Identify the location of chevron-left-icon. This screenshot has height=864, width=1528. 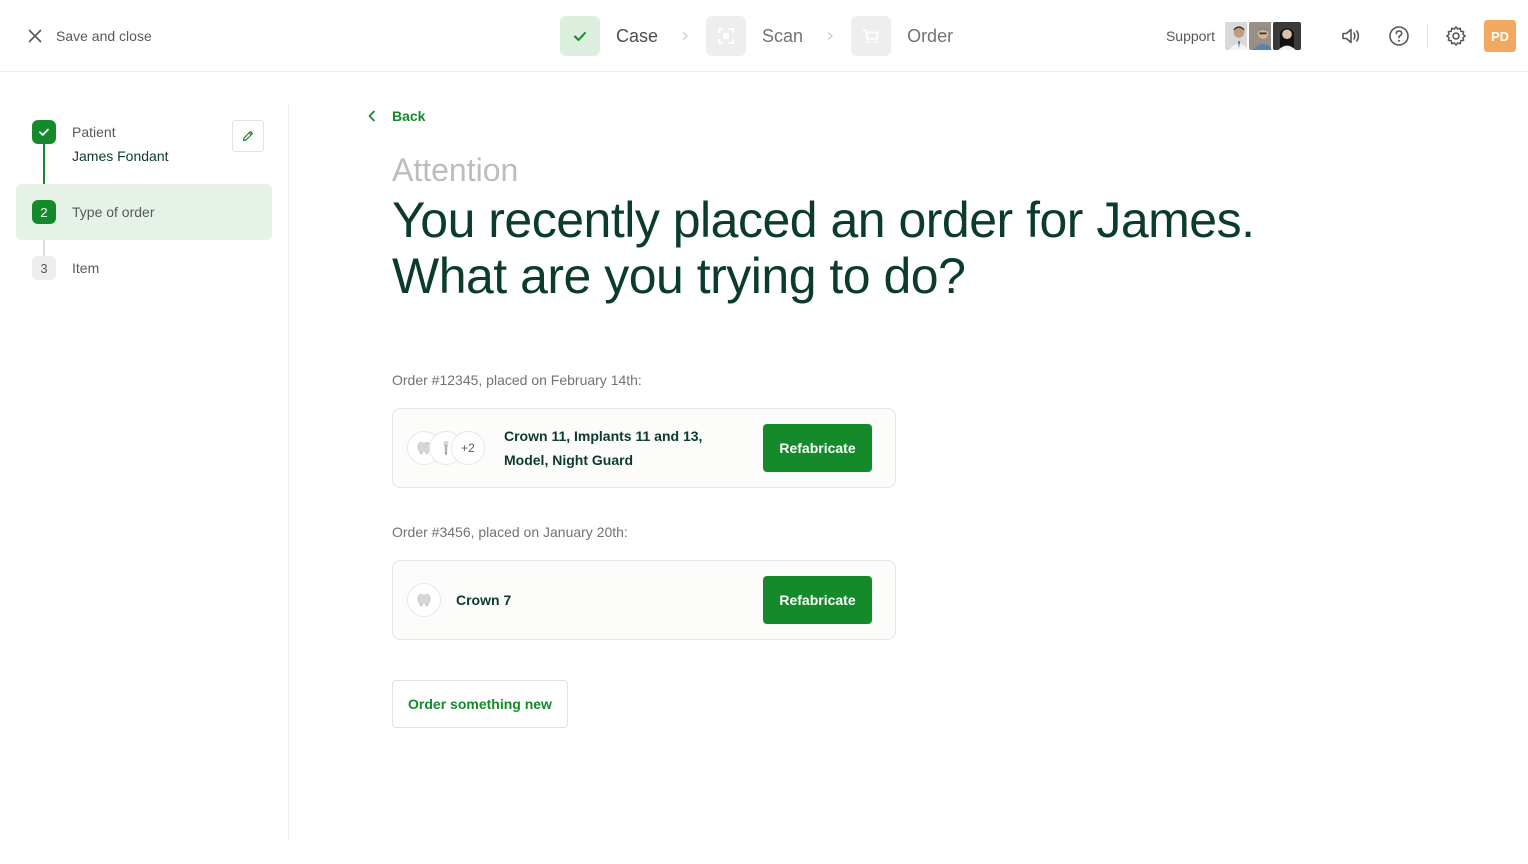
(371, 116).